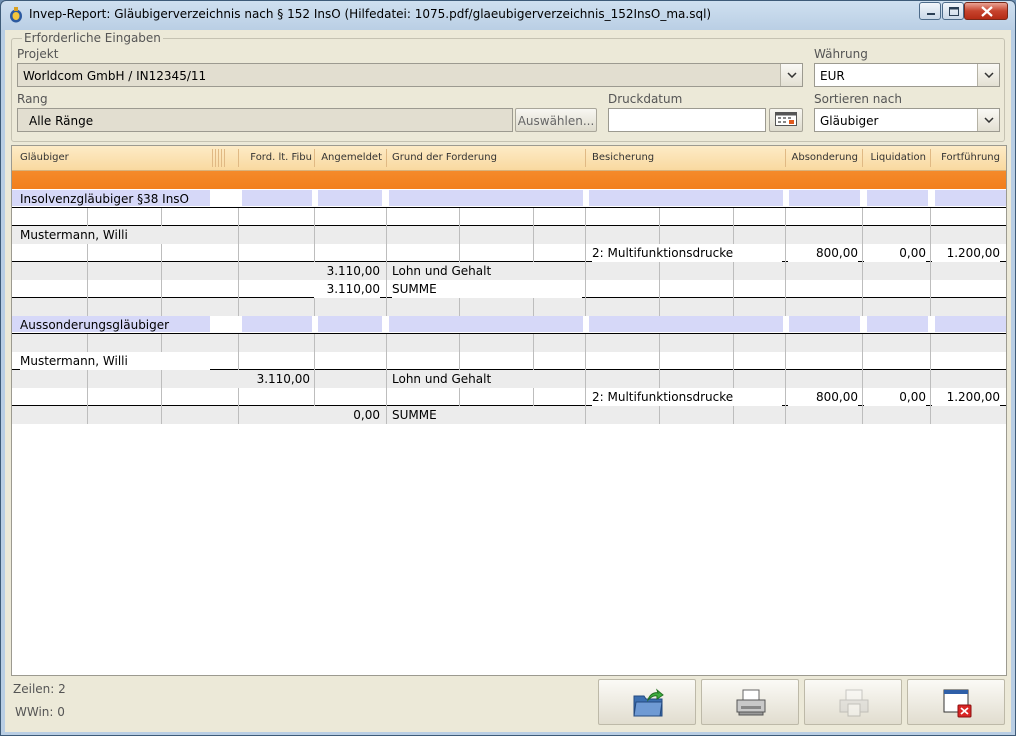  Describe the element at coordinates (986, 11) in the screenshot. I see `close-window-button` at that location.